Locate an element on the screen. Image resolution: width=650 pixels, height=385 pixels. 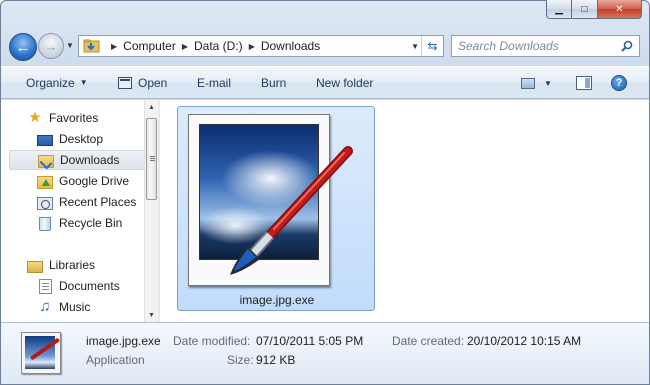
sidebar-item-desktop: Desktop is located at coordinates (77, 139).